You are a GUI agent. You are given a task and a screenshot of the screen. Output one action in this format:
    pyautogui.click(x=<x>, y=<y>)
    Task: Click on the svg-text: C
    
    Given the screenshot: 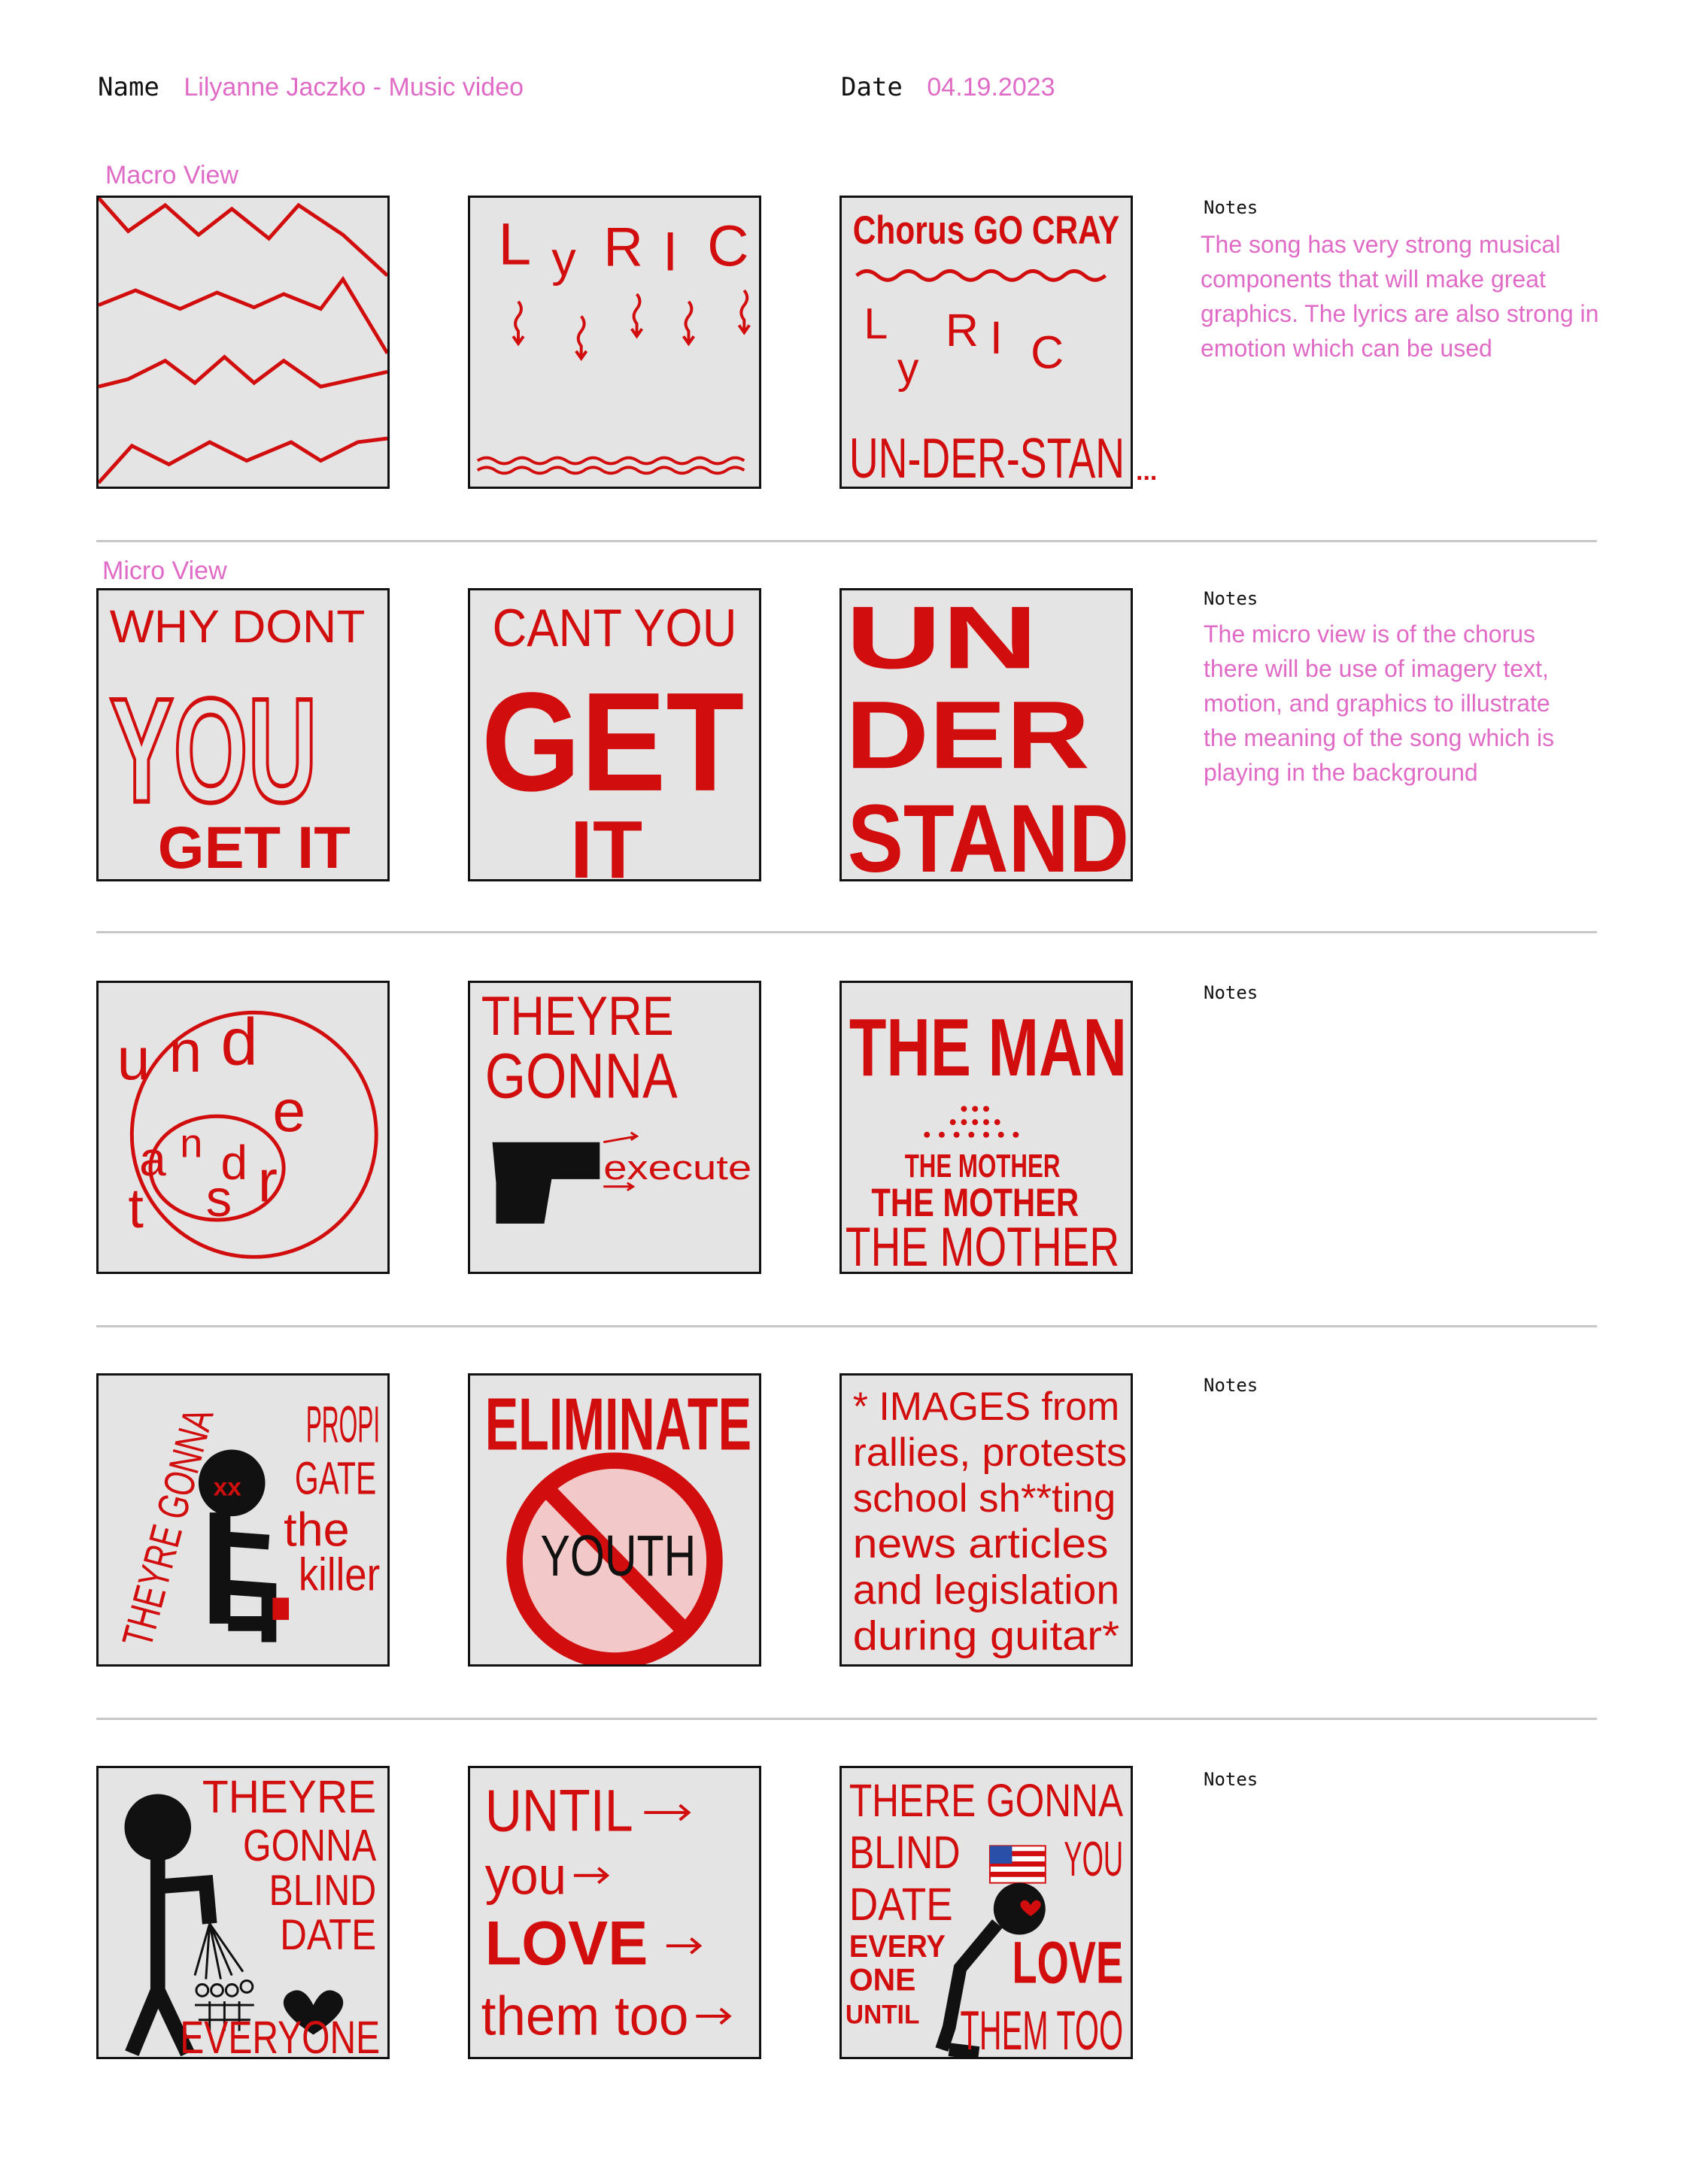 What is the action you would take?
    pyautogui.click(x=1047, y=352)
    